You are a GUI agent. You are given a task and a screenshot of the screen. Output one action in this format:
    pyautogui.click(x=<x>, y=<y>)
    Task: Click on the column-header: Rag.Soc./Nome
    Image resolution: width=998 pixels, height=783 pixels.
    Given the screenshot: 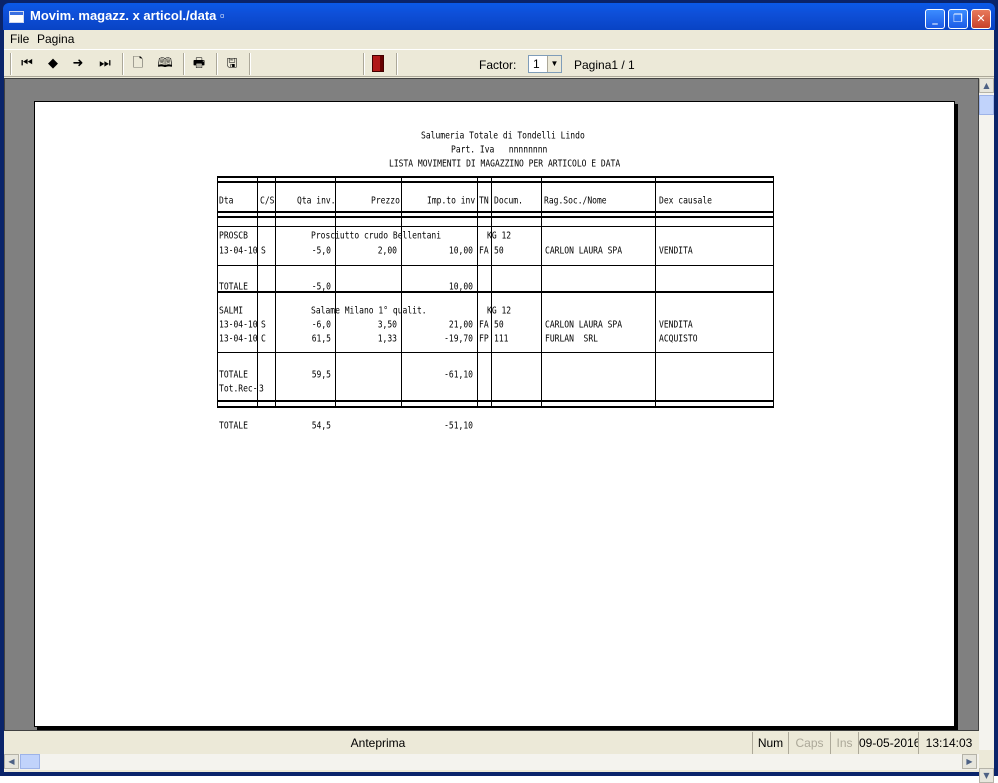 What is the action you would take?
    pyautogui.click(x=575, y=200)
    